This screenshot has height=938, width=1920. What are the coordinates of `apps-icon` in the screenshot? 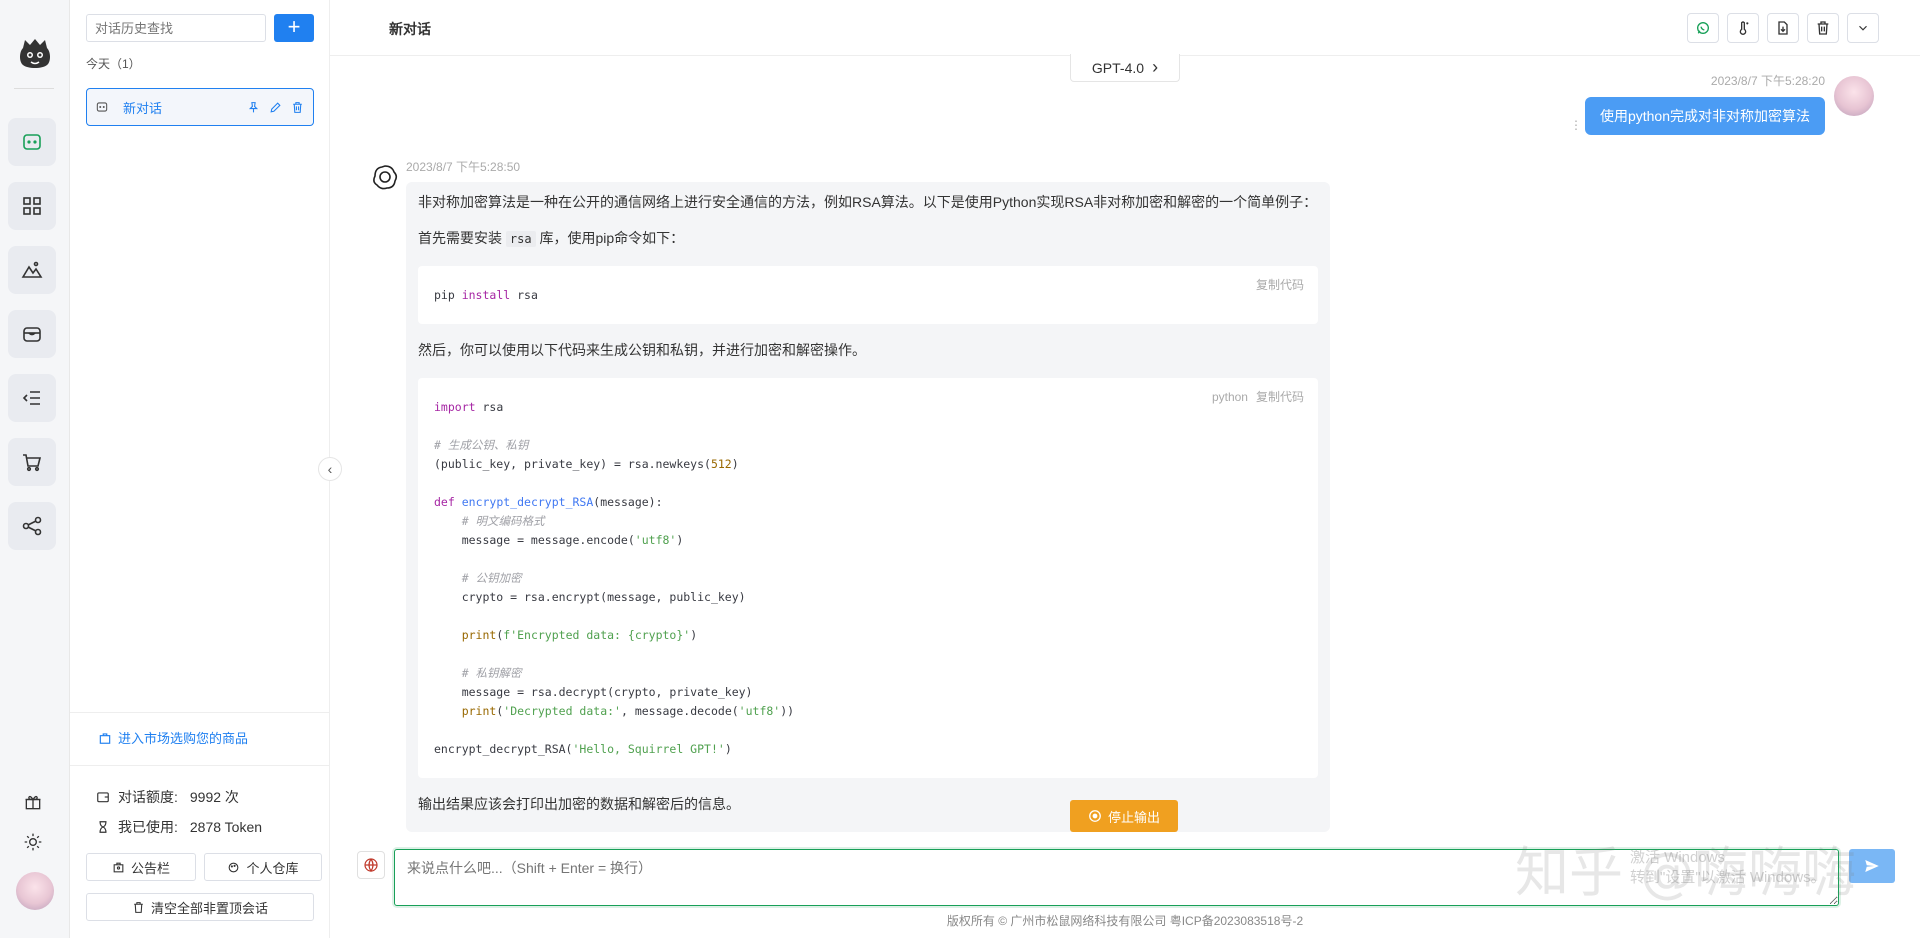 It's located at (32, 206).